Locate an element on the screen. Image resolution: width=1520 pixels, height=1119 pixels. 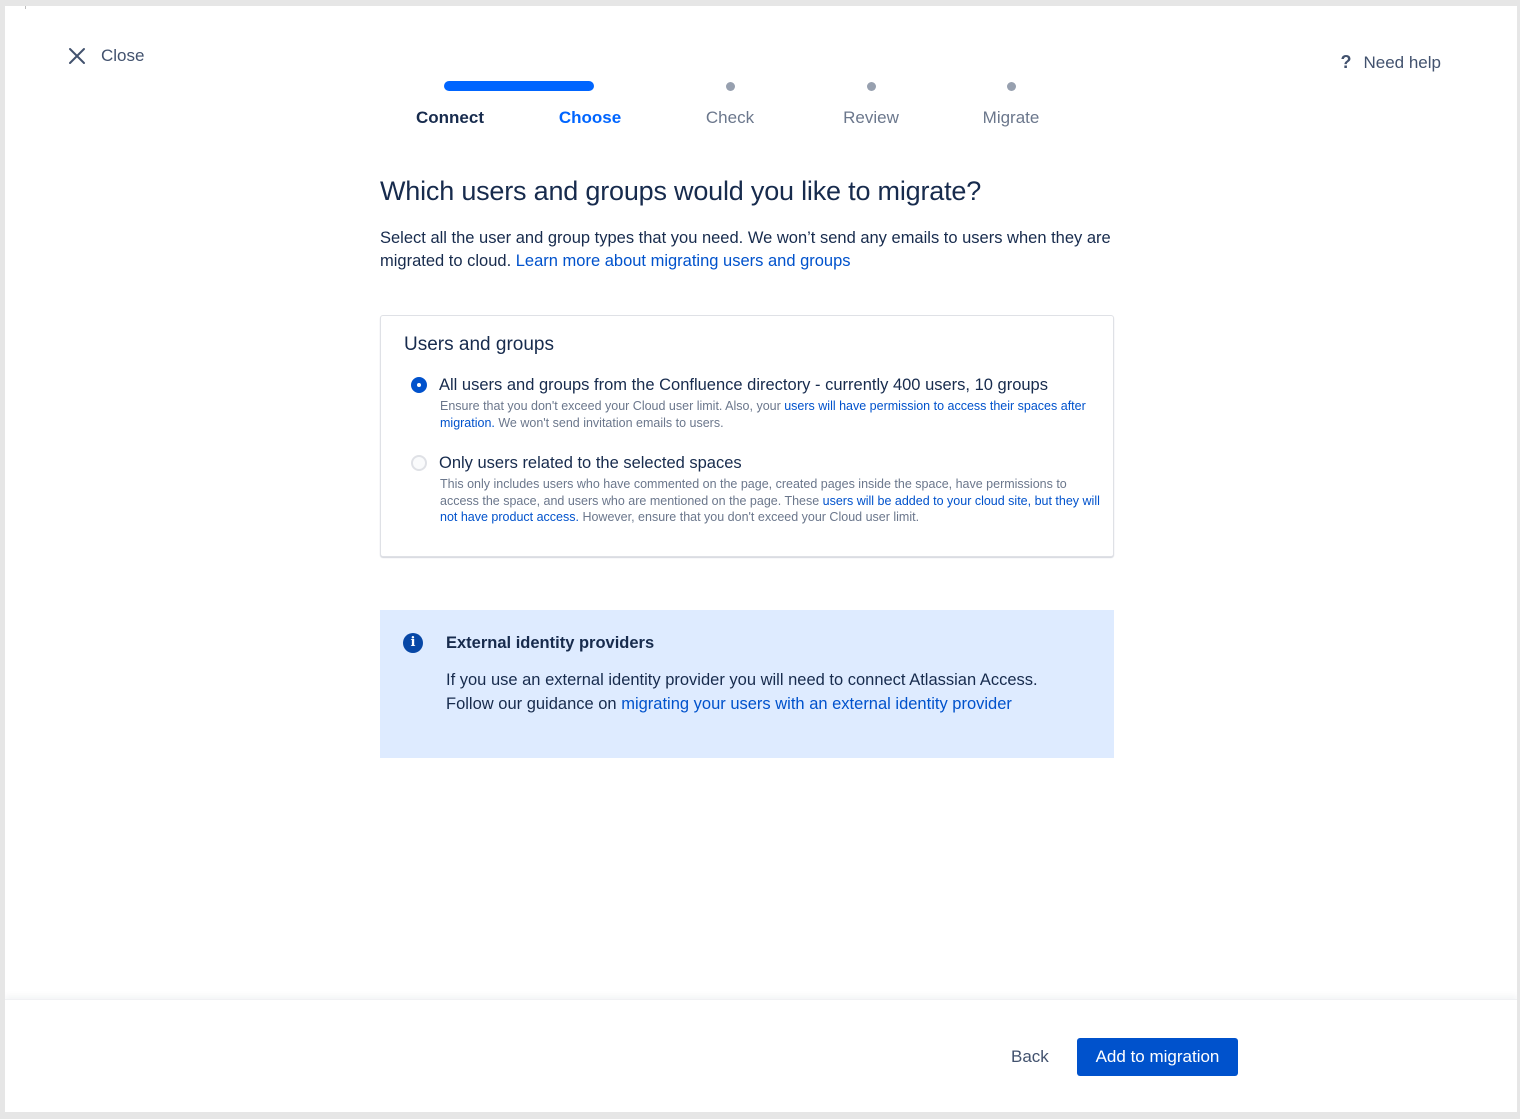
question-icon: ? is located at coordinates (1346, 62).